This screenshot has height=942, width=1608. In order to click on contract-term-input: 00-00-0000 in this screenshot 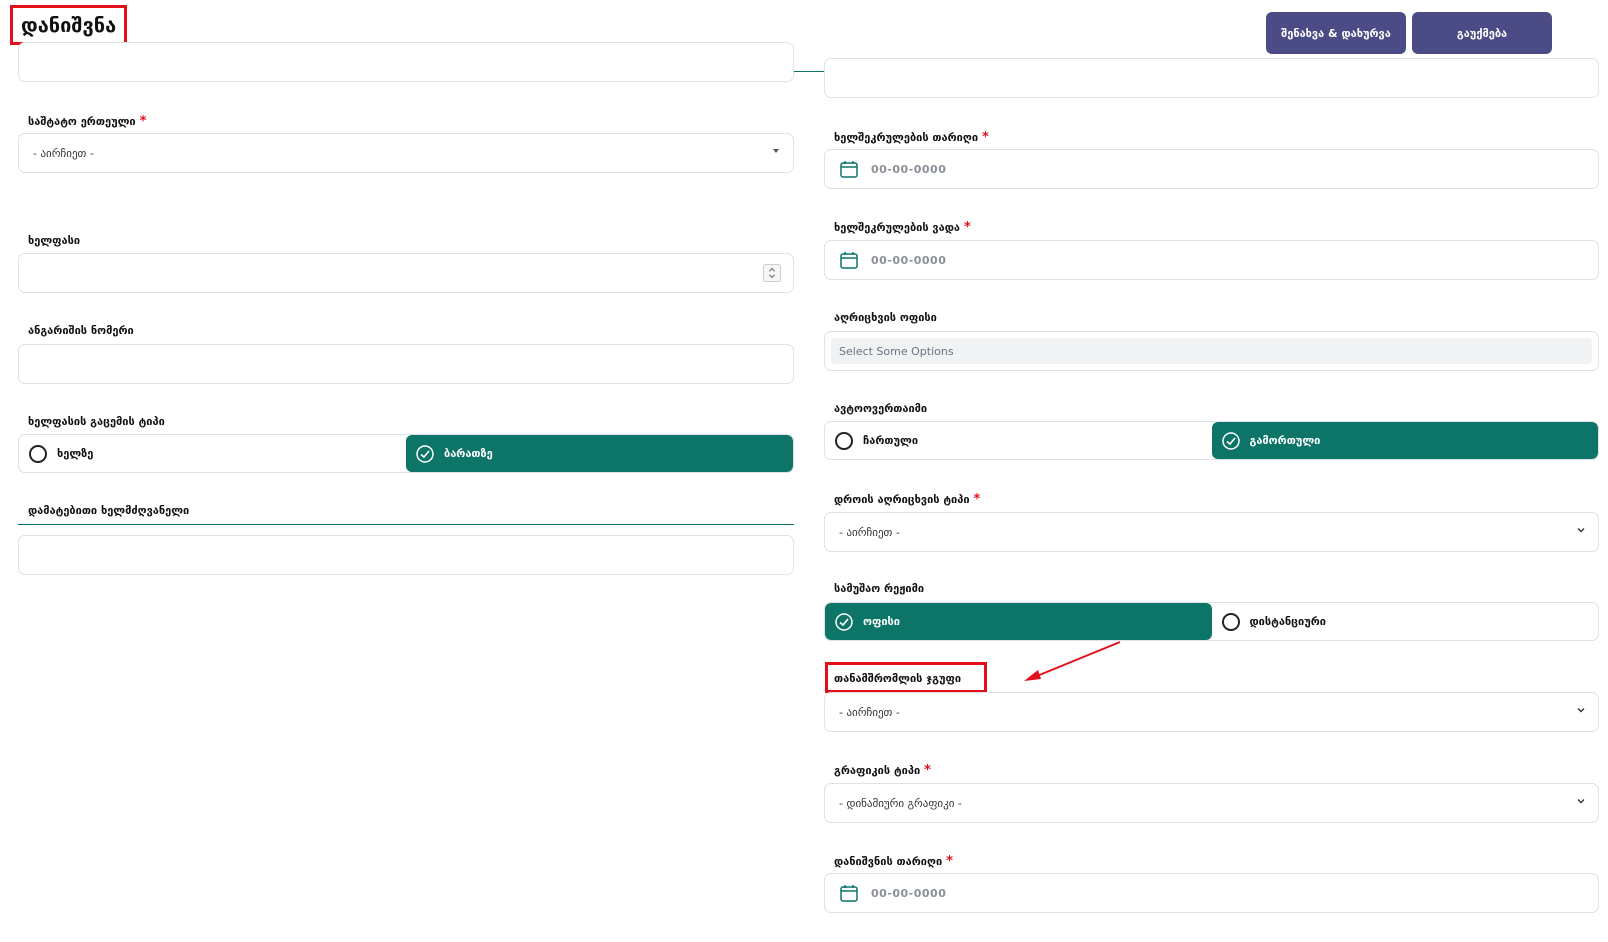, I will do `click(1211, 260)`.